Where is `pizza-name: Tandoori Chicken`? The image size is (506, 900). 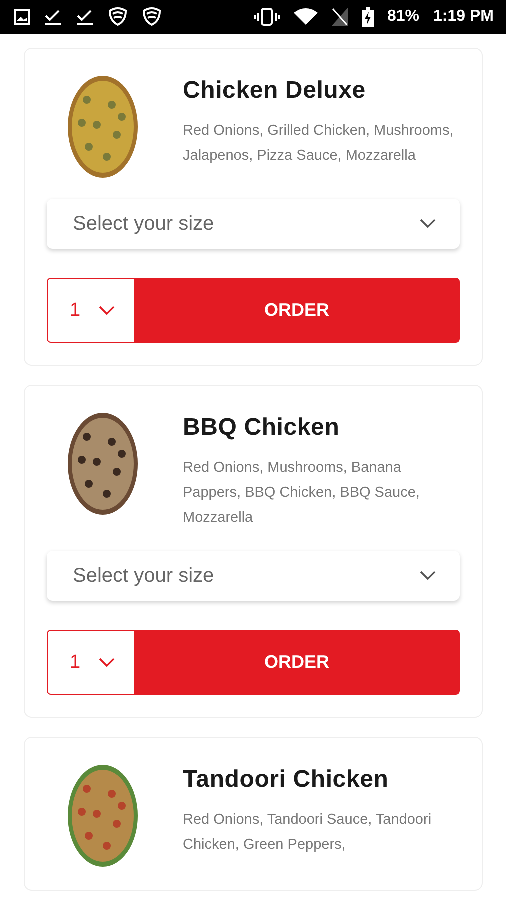
pizza-name: Tandoori Chicken is located at coordinates (286, 780).